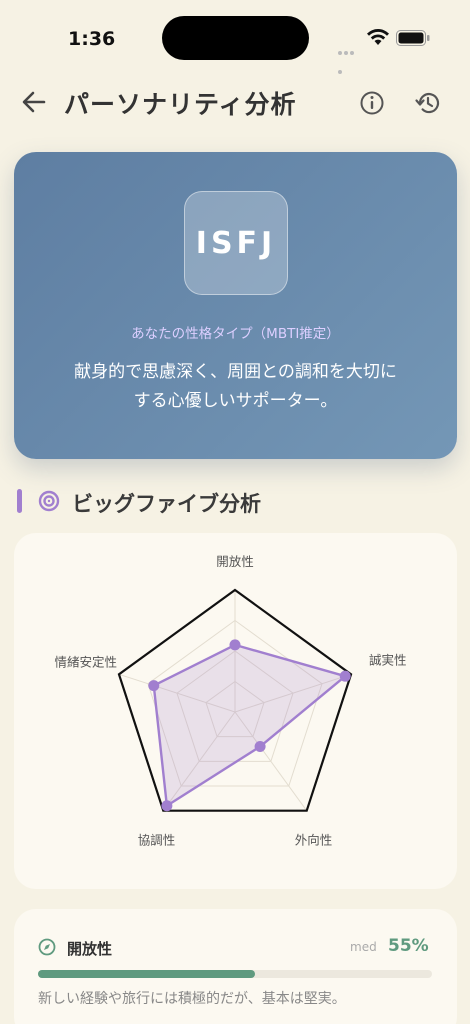 The width and height of the screenshot is (470, 1024). Describe the element at coordinates (236, 243) in the screenshot. I see `mbti-code-badge: ISFJ` at that location.